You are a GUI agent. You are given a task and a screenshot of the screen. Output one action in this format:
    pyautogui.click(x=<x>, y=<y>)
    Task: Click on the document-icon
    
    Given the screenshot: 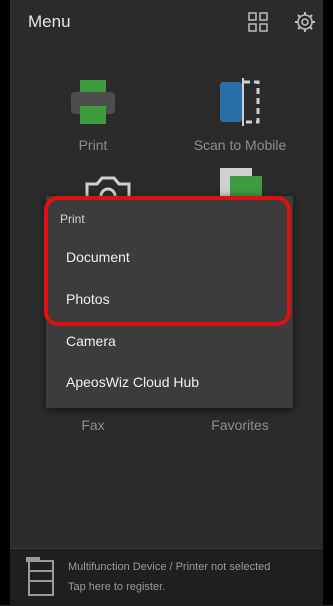 What is the action you would take?
    pyautogui.click(x=241, y=184)
    